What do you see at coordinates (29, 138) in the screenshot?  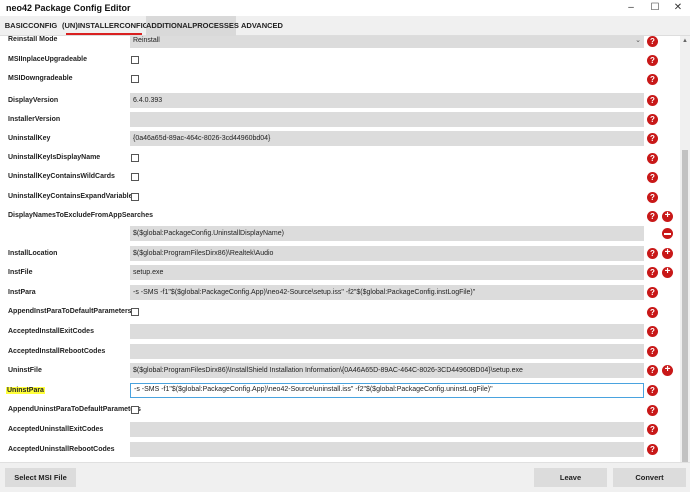 I see `field-label: UninstallKey` at bounding box center [29, 138].